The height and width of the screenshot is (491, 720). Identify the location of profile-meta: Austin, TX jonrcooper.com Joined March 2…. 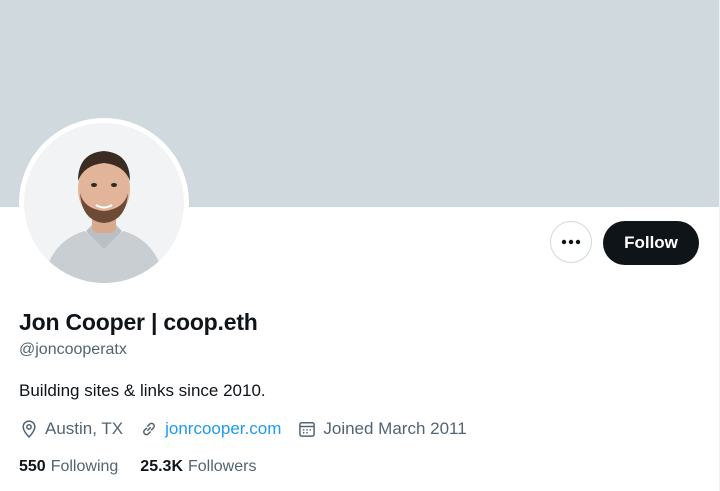
(251, 429).